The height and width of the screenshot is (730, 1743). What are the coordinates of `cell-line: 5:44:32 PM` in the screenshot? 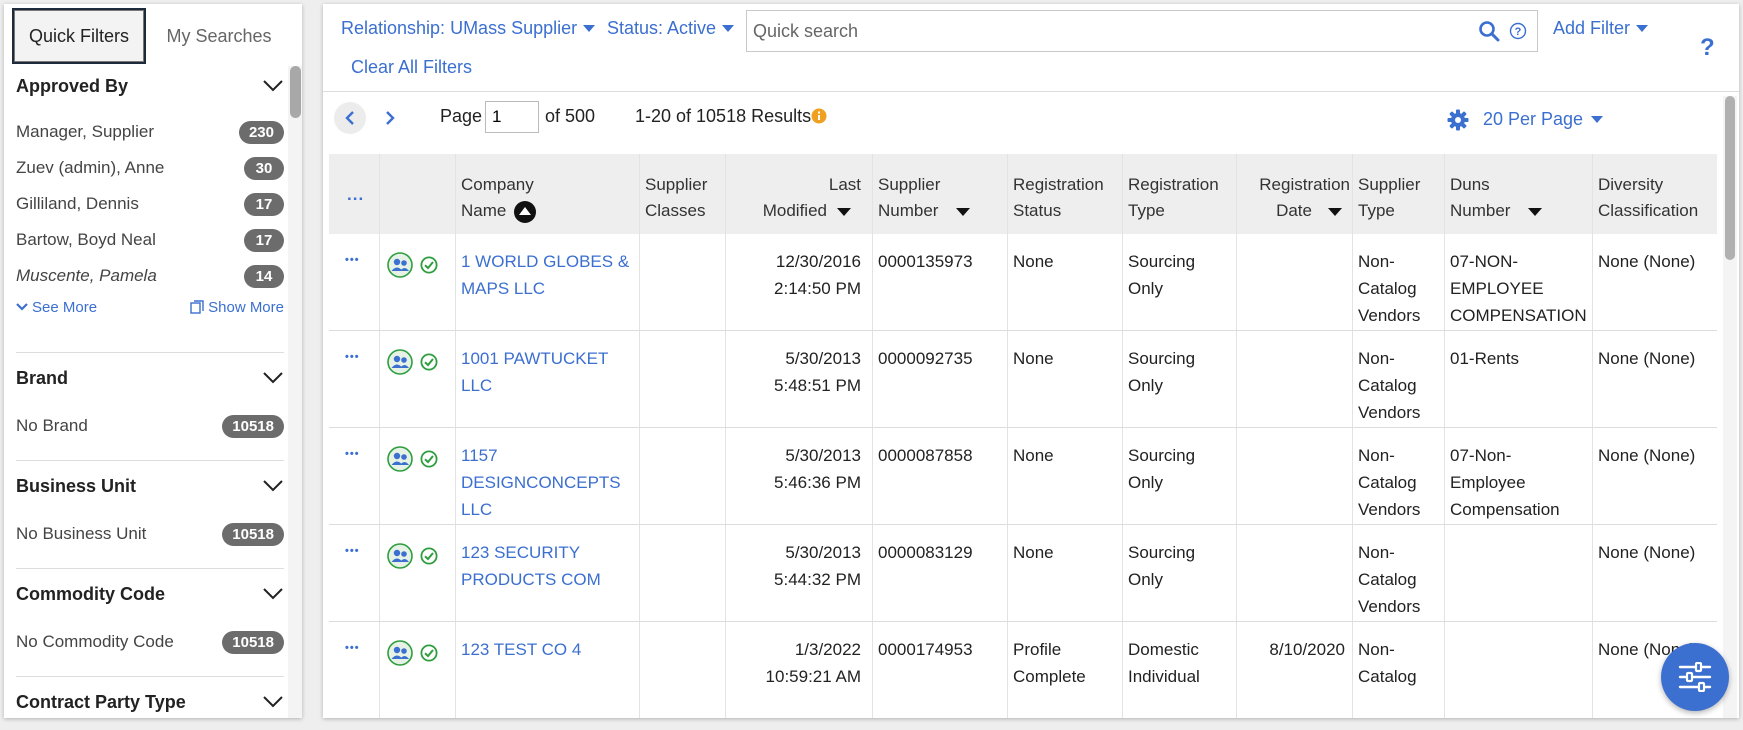 It's located at (817, 579).